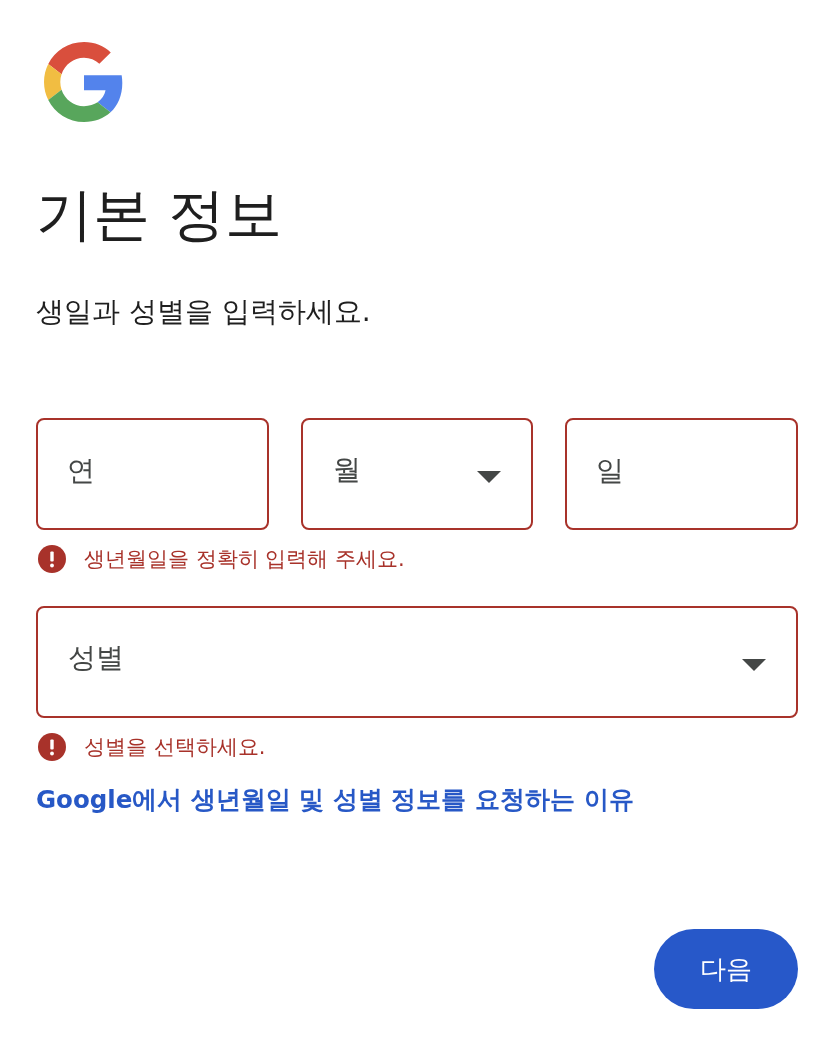 The image size is (830, 1044). Describe the element at coordinates (726, 969) in the screenshot. I see `next-button: 다음` at that location.